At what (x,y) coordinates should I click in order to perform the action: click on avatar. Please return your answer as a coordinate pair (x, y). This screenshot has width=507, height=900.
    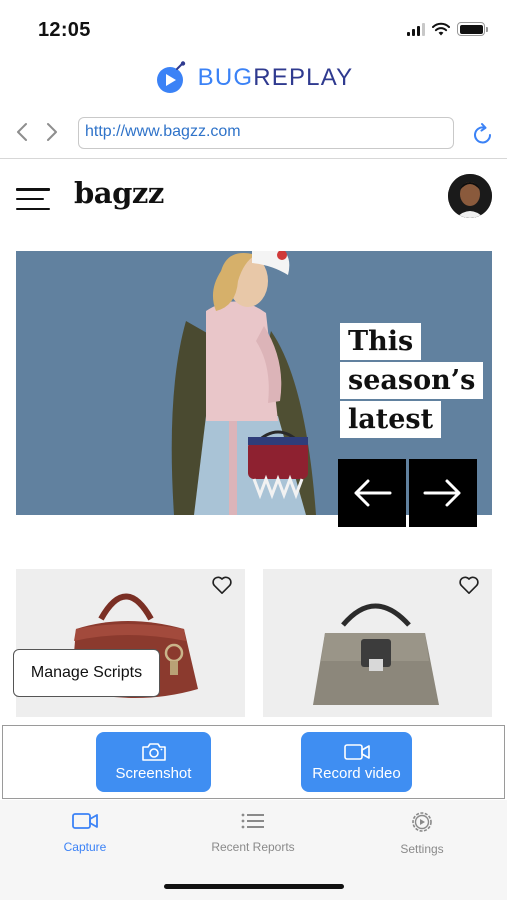
    Looking at the image, I should click on (470, 196).